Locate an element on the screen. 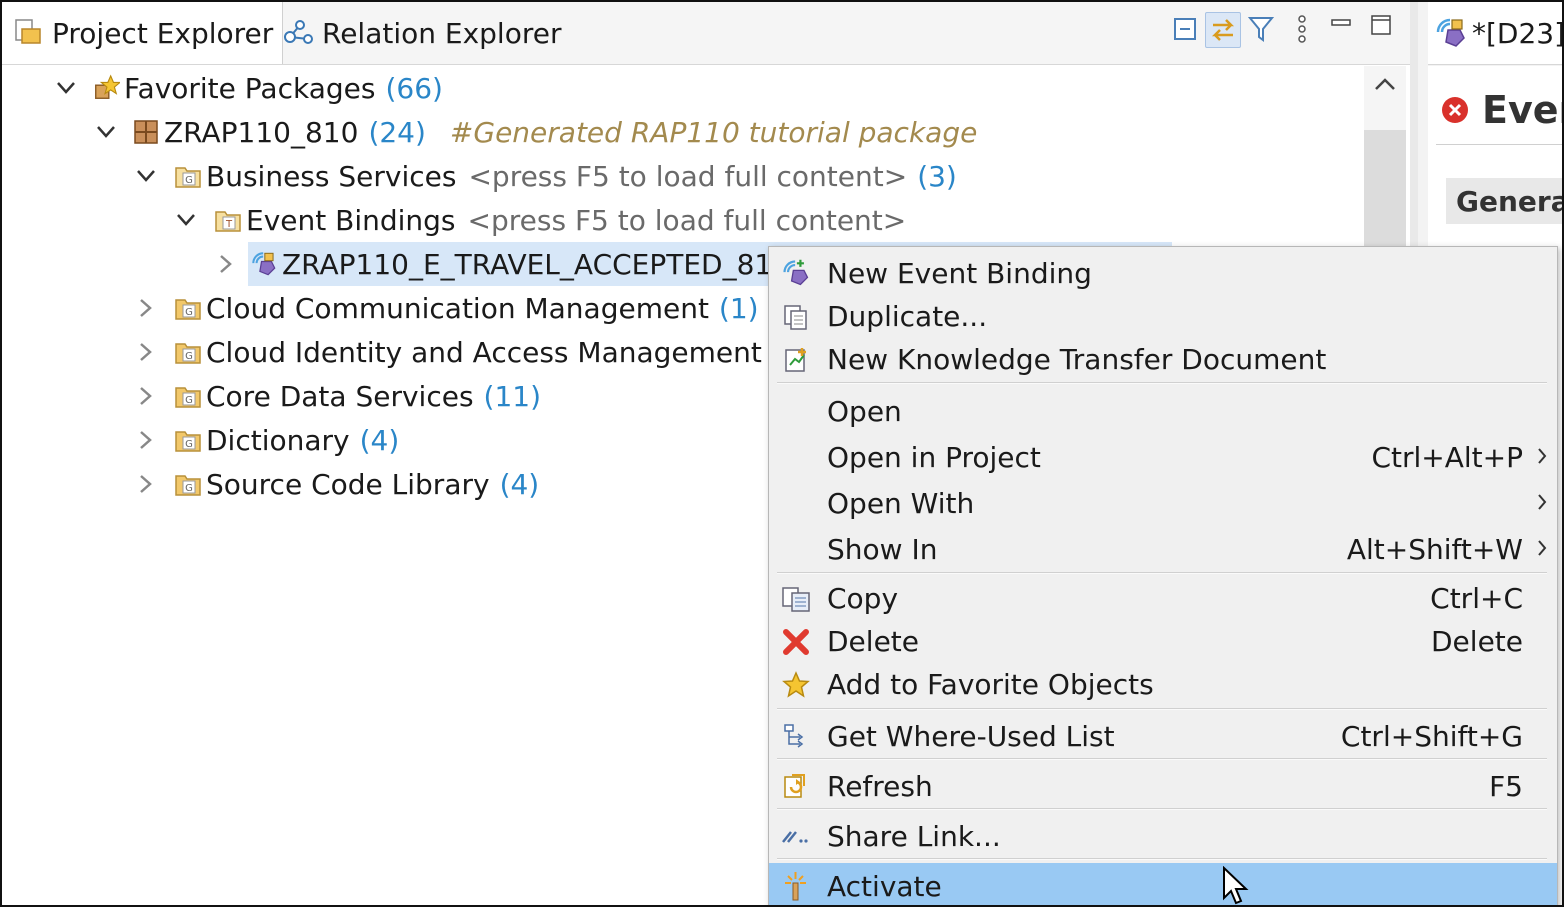 The image size is (1564, 907). duplicate-icon is located at coordinates (796, 317).